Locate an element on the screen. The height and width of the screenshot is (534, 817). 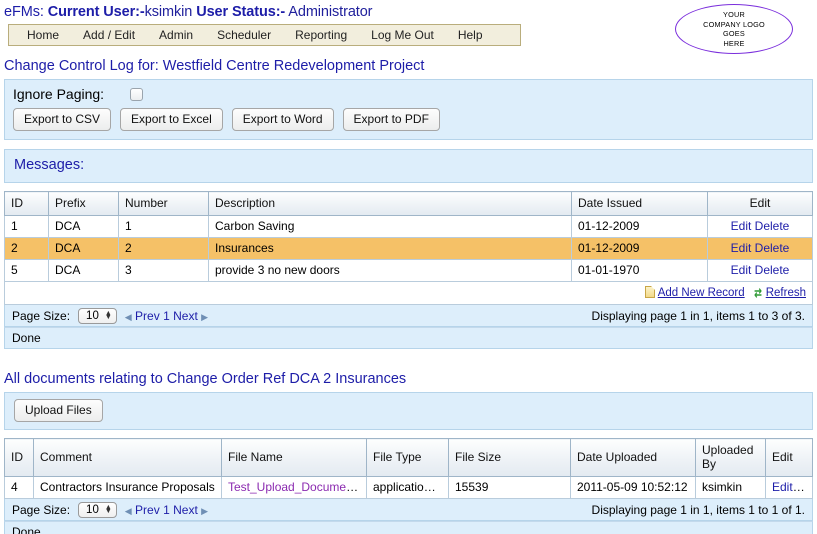
logo-line-4: HERE is located at coordinates (734, 43).